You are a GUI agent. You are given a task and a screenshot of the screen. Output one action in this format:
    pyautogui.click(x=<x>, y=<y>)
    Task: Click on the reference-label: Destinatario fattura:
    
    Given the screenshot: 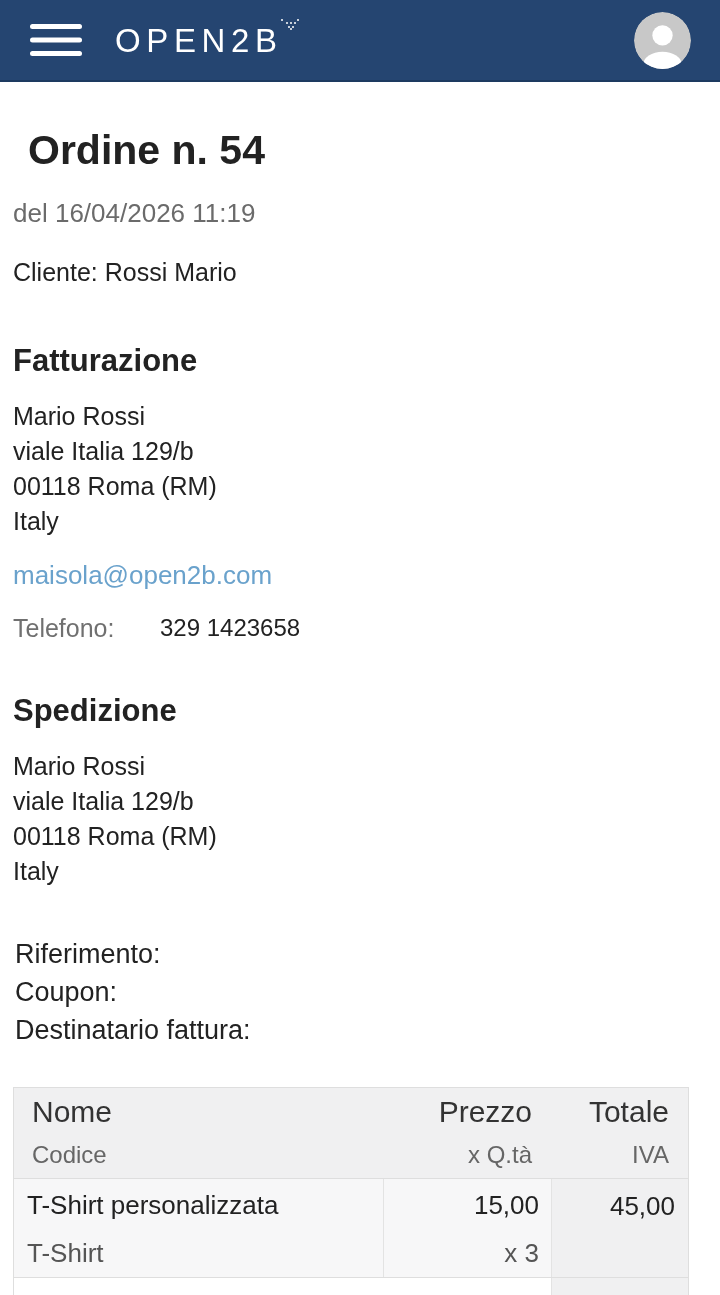 What is the action you would take?
    pyautogui.click(x=133, y=1030)
    